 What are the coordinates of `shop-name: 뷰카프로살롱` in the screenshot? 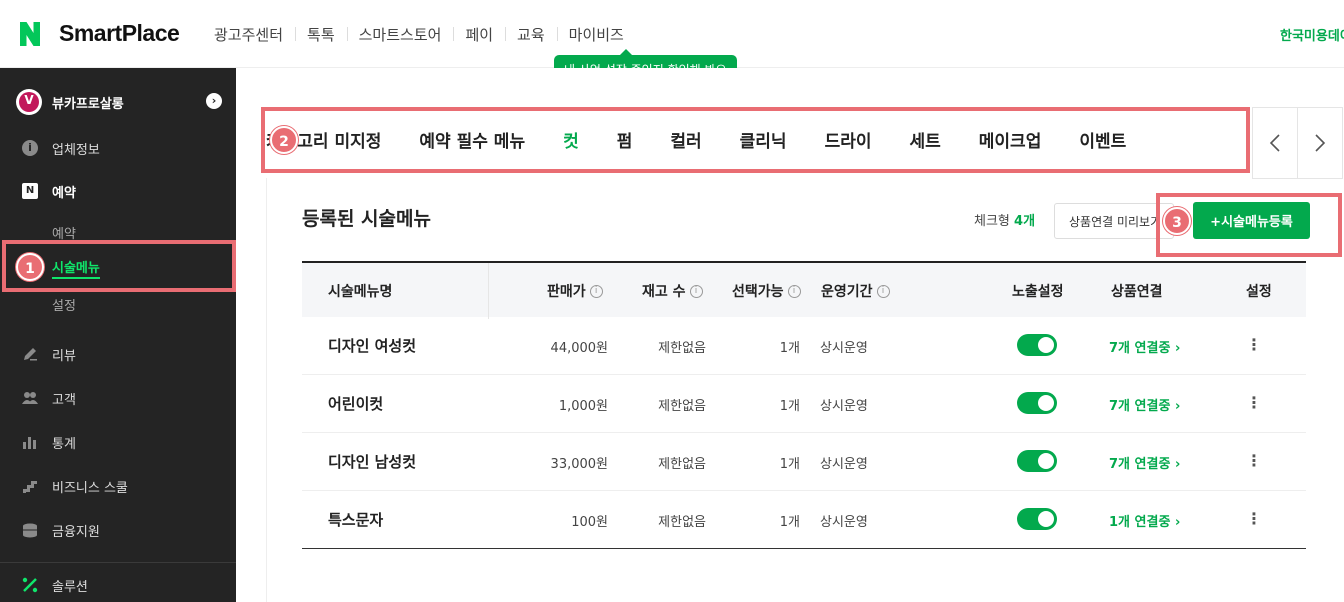 It's located at (88, 104).